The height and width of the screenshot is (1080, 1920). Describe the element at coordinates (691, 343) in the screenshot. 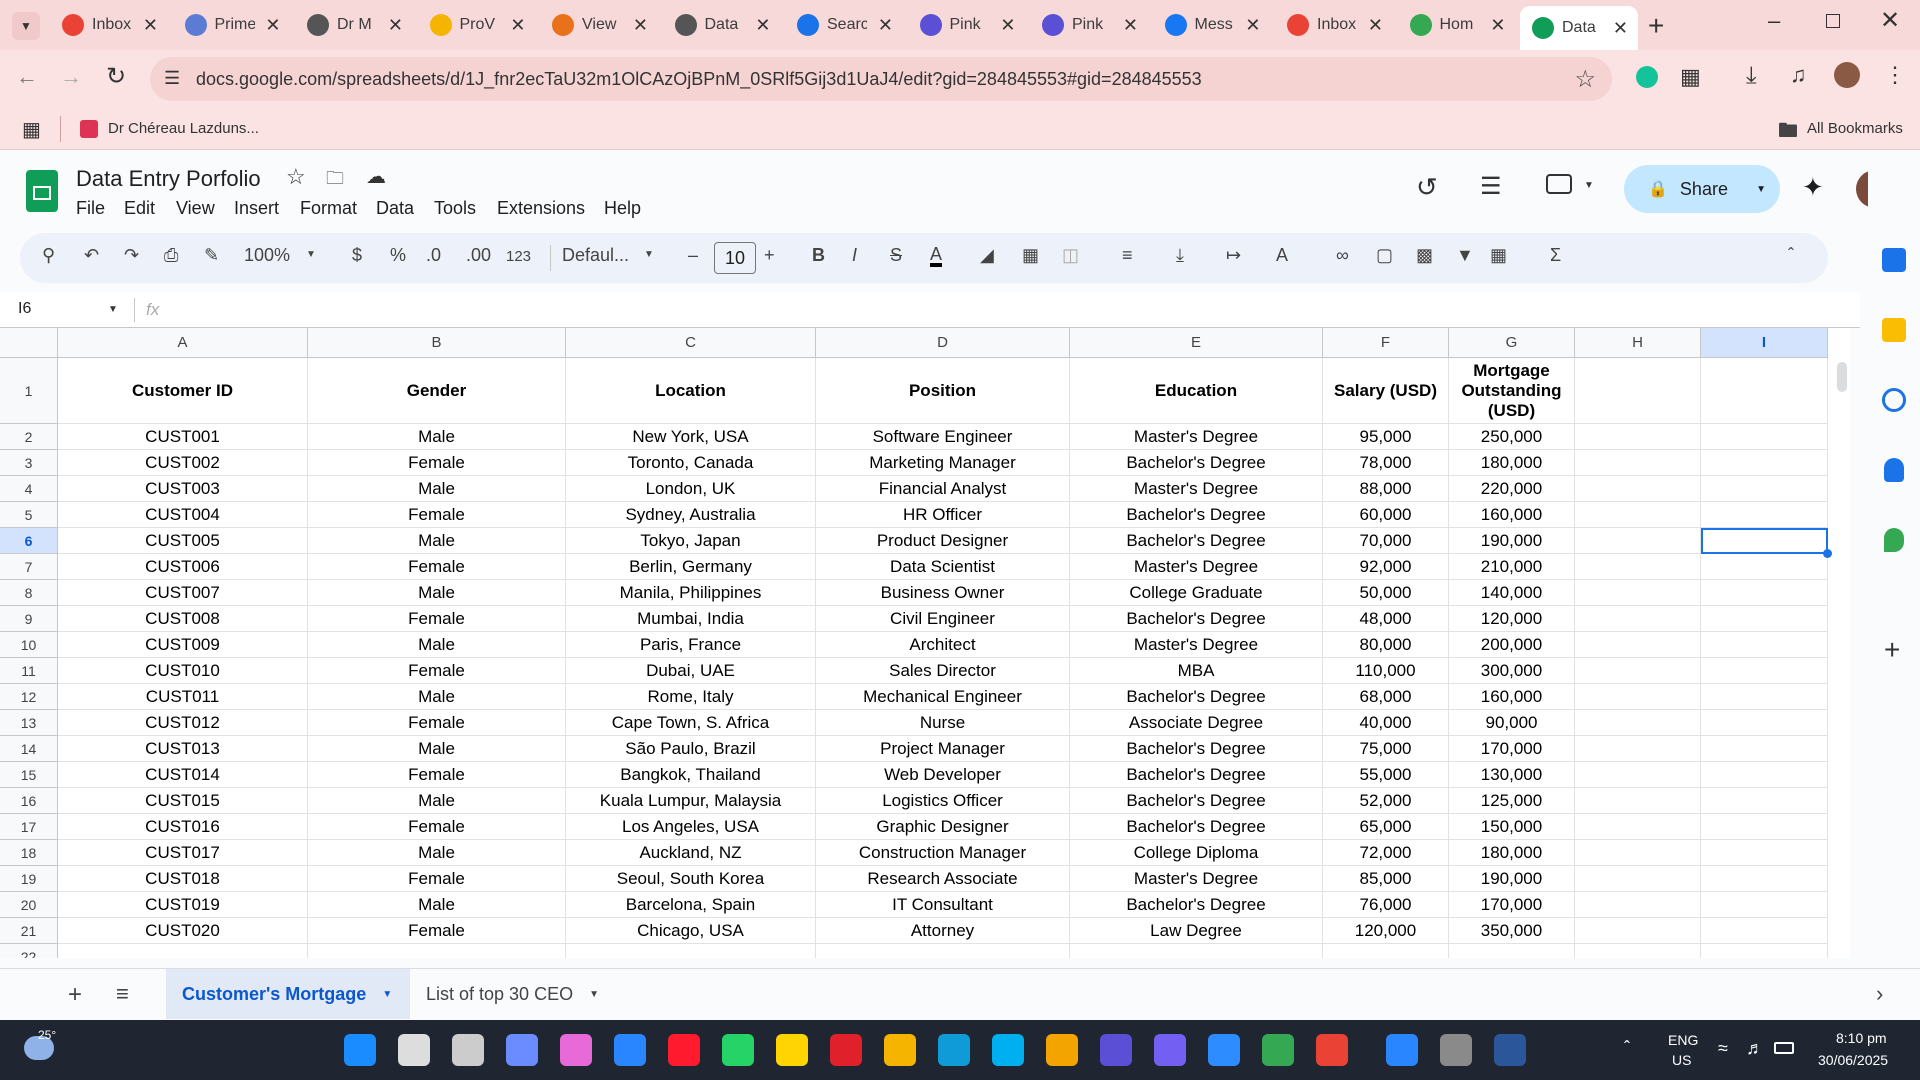

I see `column-header-c: C` at that location.